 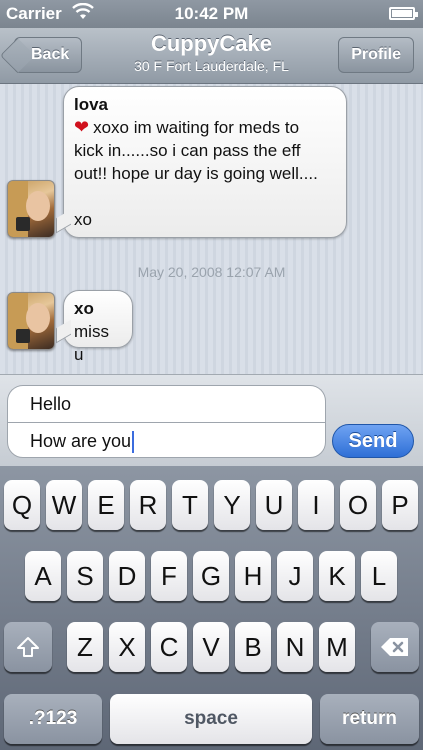 What do you see at coordinates (211, 576) in the screenshot?
I see `key-g: G` at bounding box center [211, 576].